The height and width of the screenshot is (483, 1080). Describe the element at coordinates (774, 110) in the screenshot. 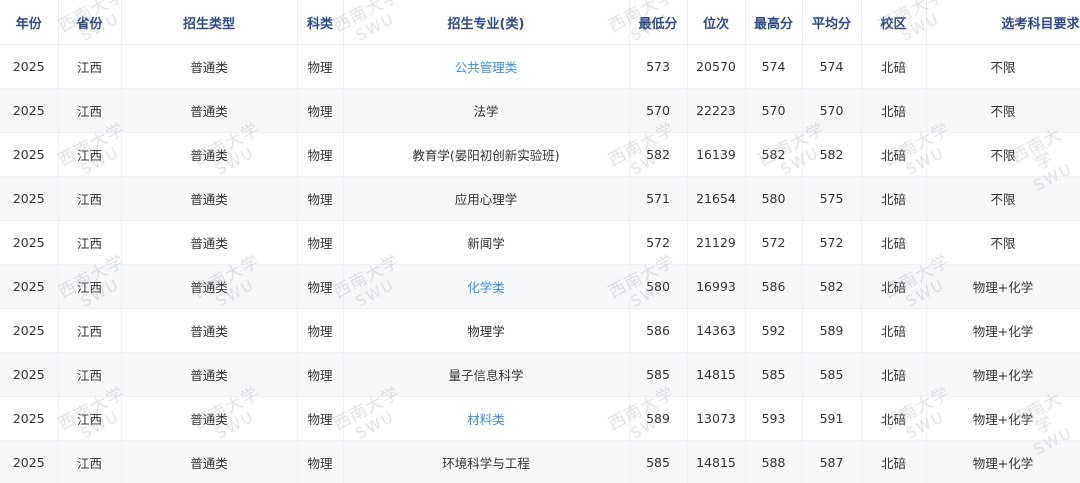

I see `cell-max-score: 570` at that location.